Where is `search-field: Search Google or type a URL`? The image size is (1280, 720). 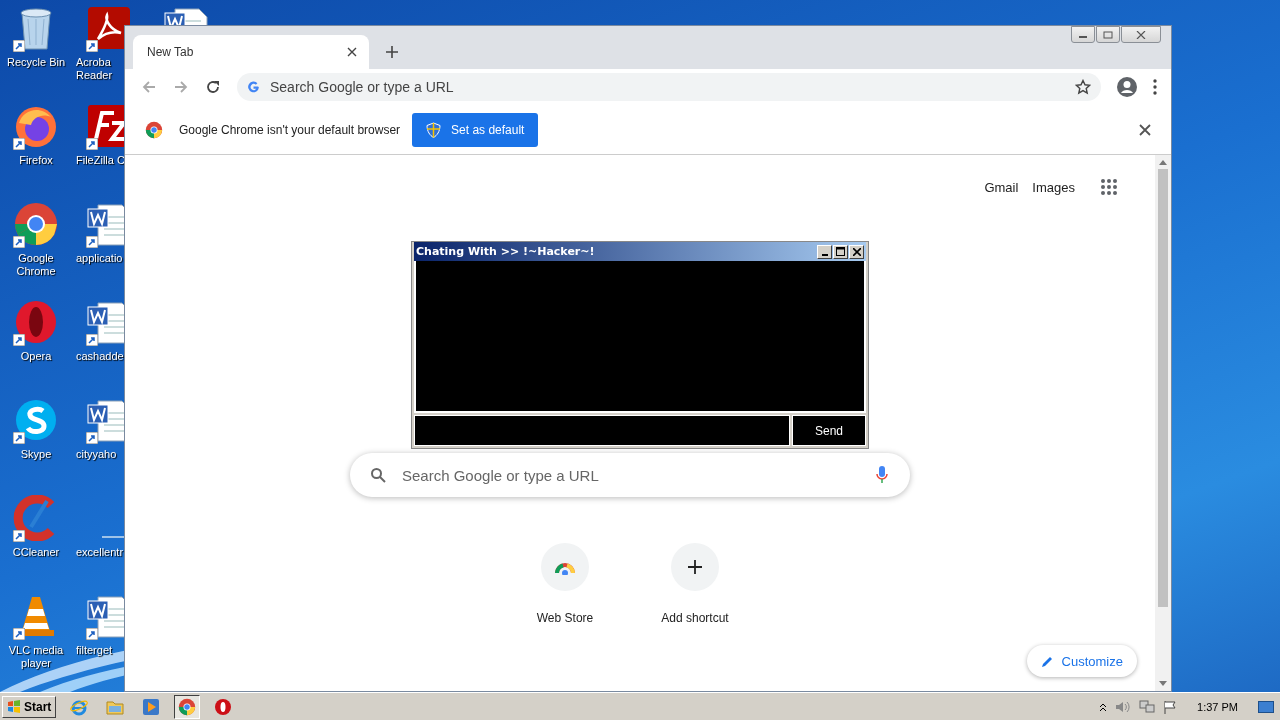
search-field: Search Google or type a URL is located at coordinates (630, 475).